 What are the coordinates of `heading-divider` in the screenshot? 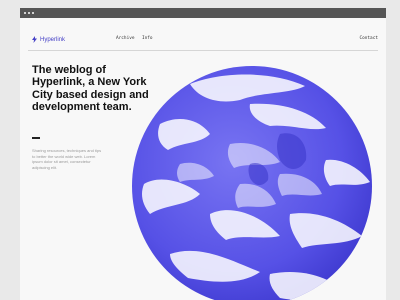 It's located at (36, 138).